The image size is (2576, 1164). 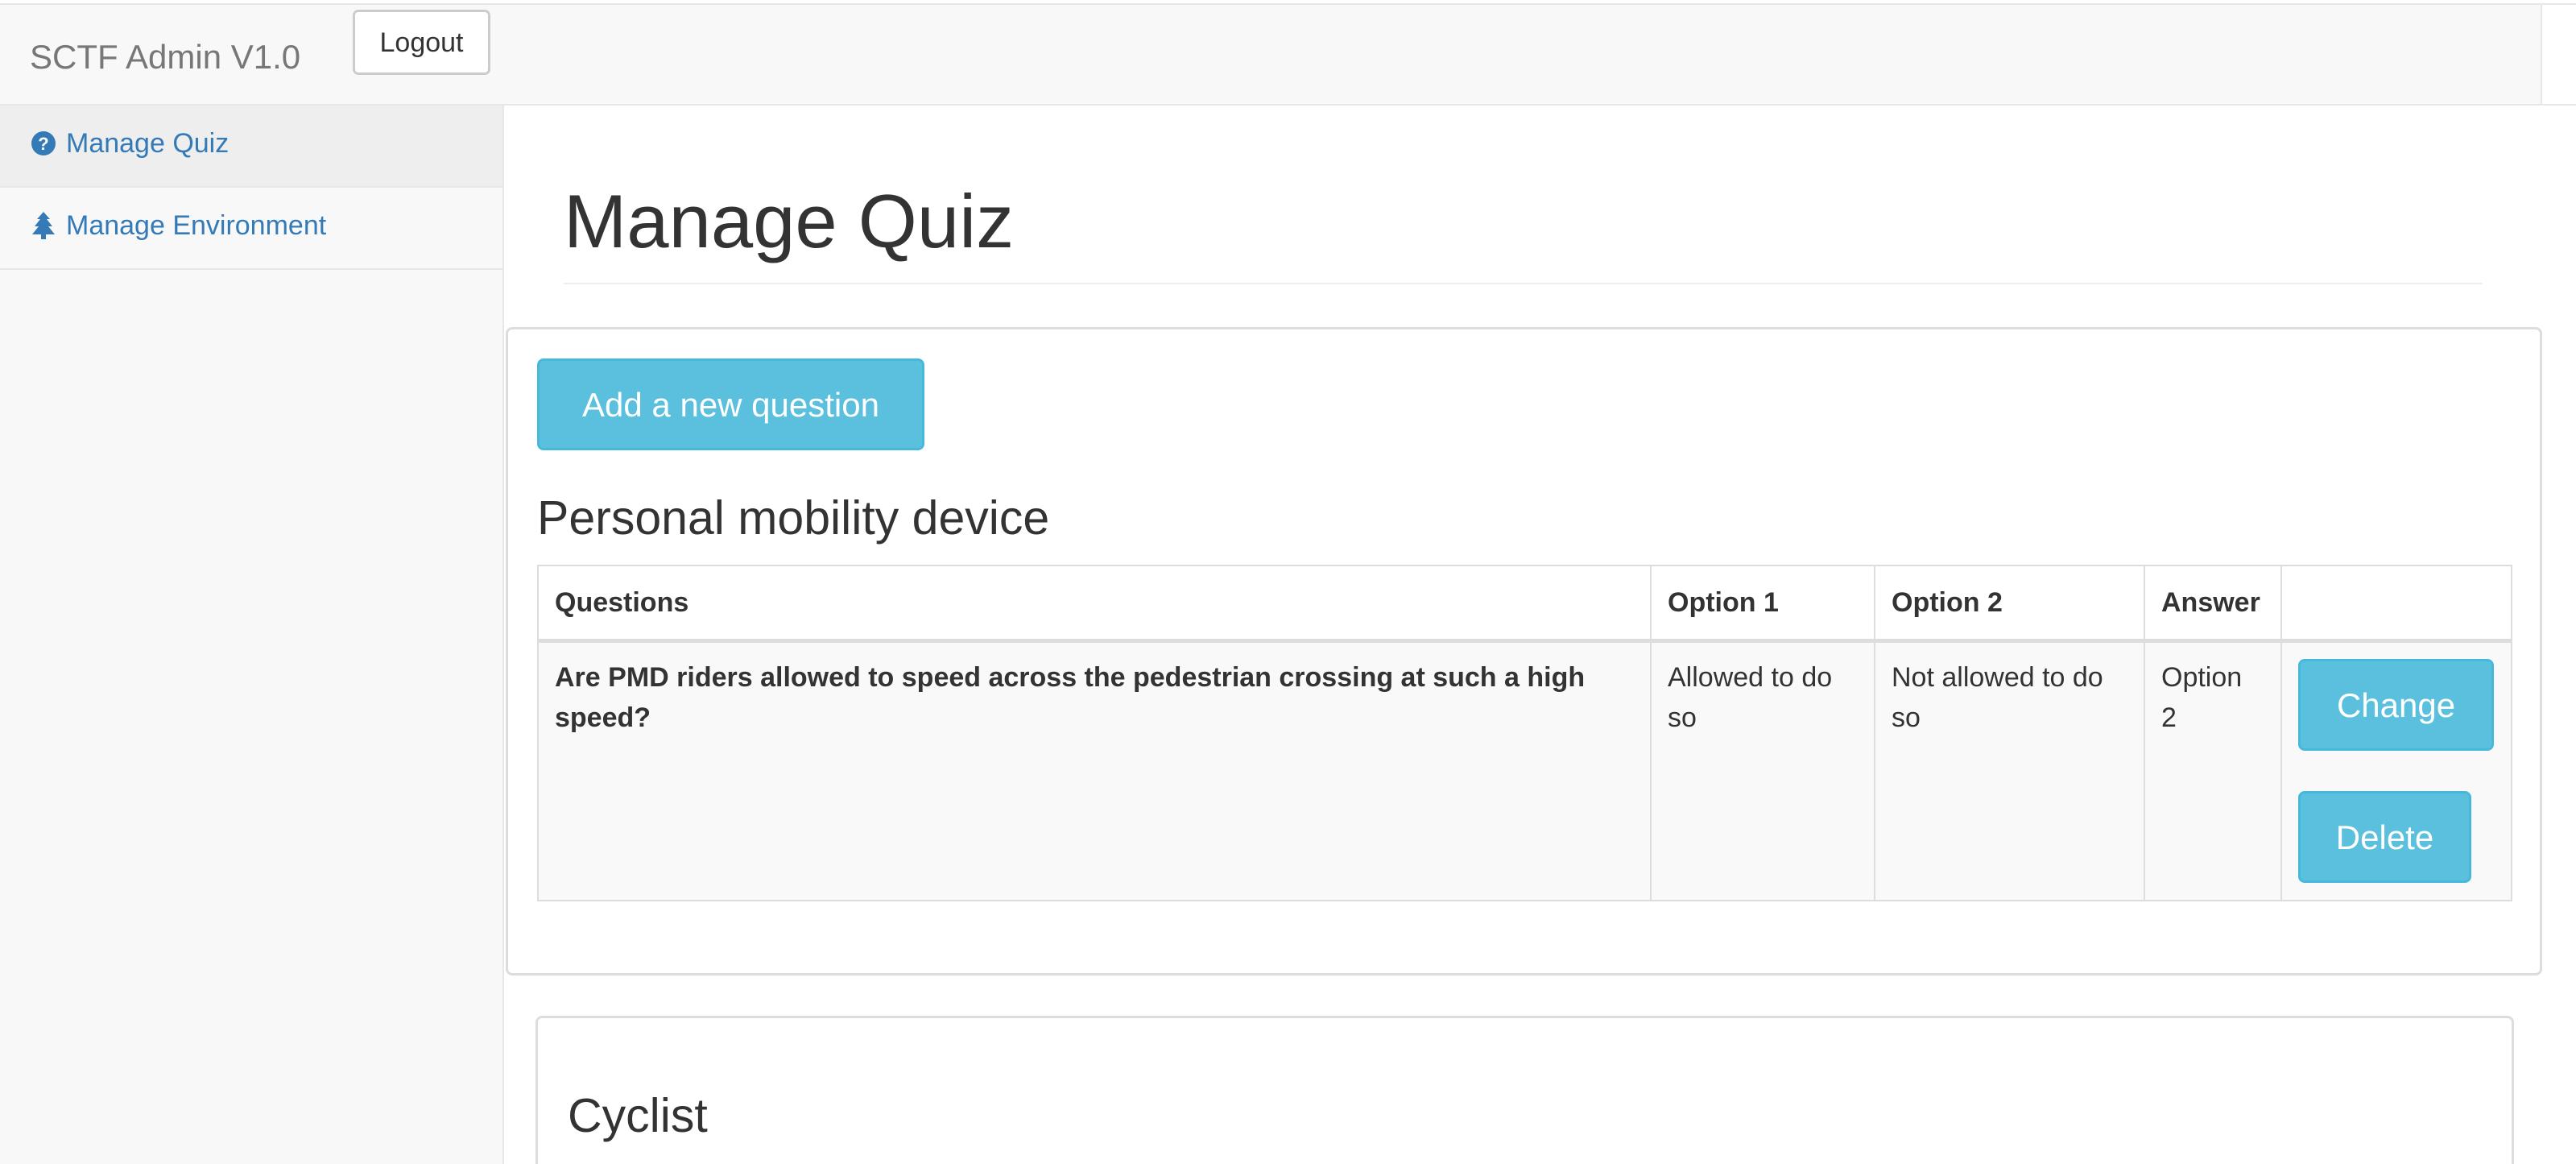 What do you see at coordinates (1525, 1090) in the screenshot?
I see `quiz-panel-cyclist: Cyclist` at bounding box center [1525, 1090].